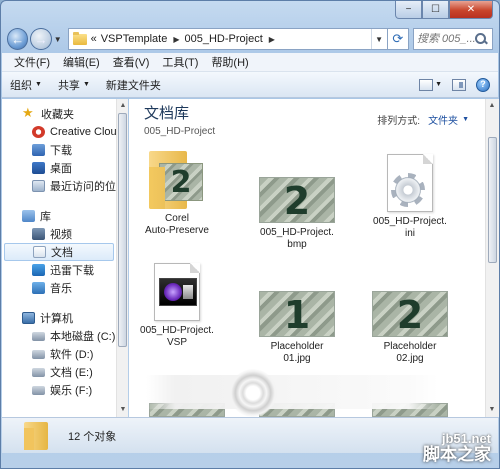  I want to click on folder-icon: 2, so click(177, 178).